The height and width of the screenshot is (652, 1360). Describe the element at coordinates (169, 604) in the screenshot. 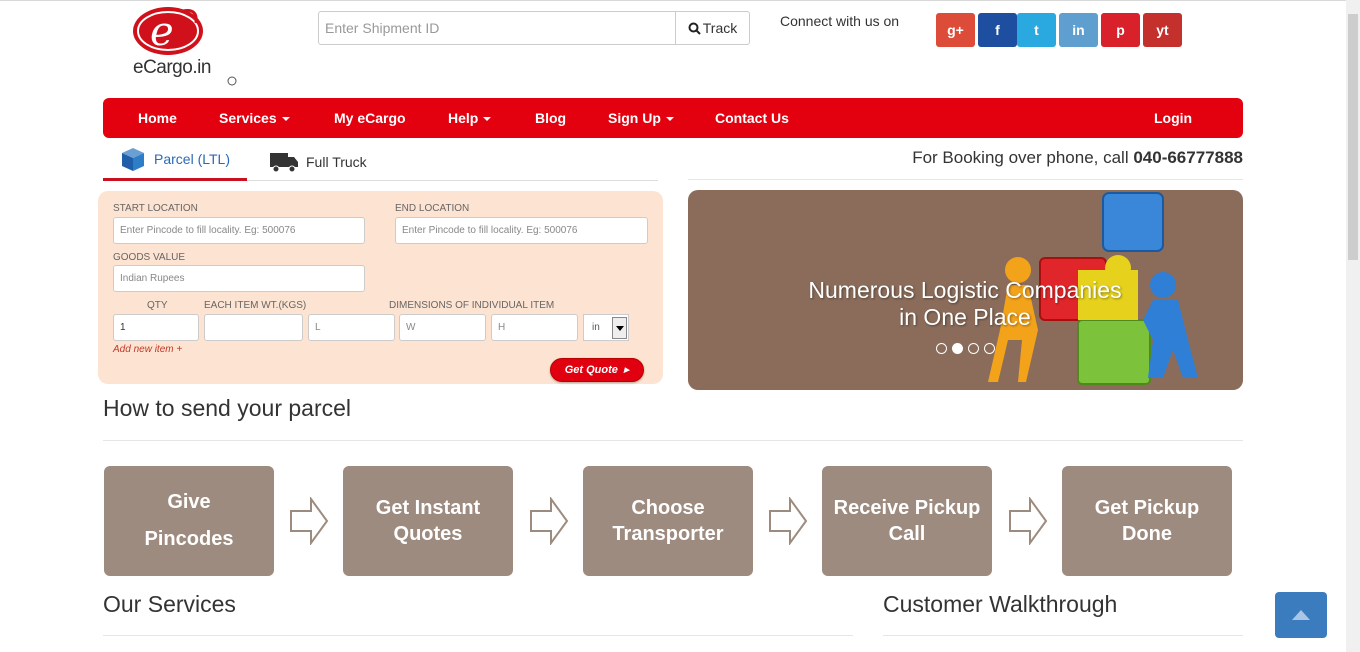

I see `our-services-title: Our Services` at that location.